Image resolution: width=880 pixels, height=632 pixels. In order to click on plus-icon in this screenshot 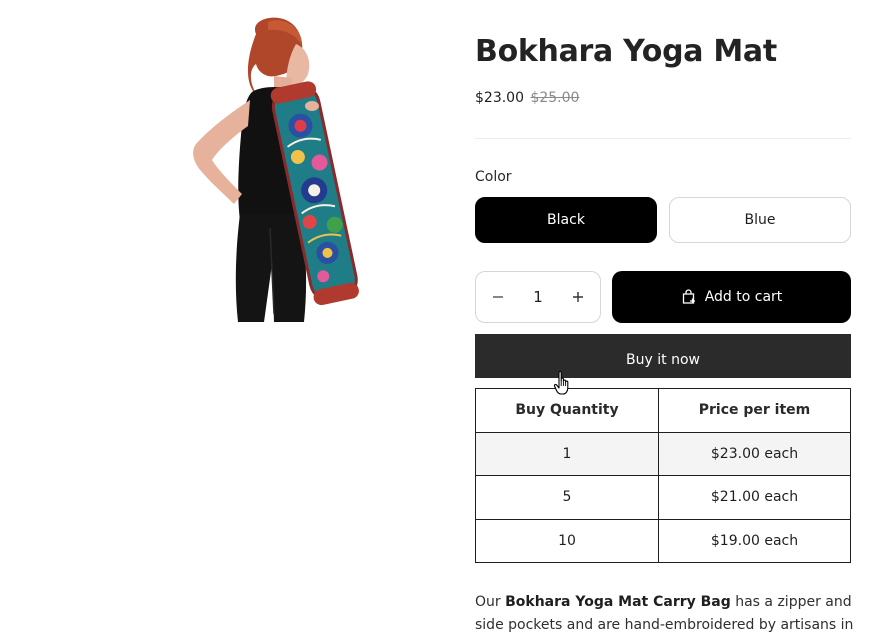, I will do `click(578, 297)`.